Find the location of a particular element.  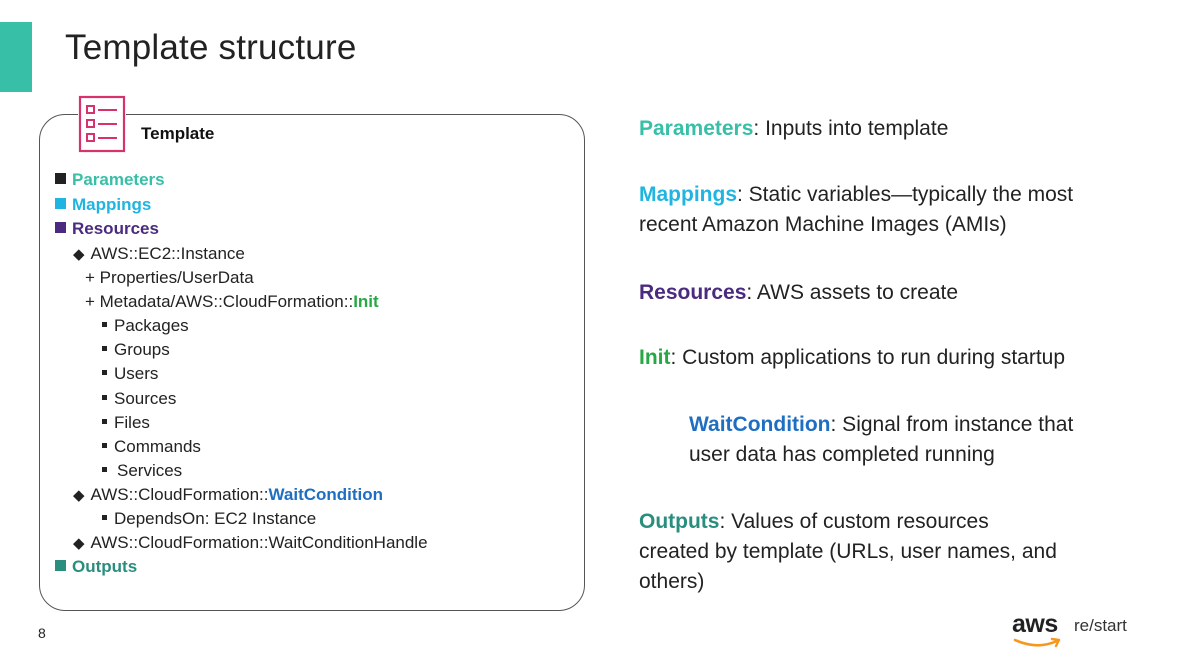

desc-mappings-term: Mappings is located at coordinates (688, 194).